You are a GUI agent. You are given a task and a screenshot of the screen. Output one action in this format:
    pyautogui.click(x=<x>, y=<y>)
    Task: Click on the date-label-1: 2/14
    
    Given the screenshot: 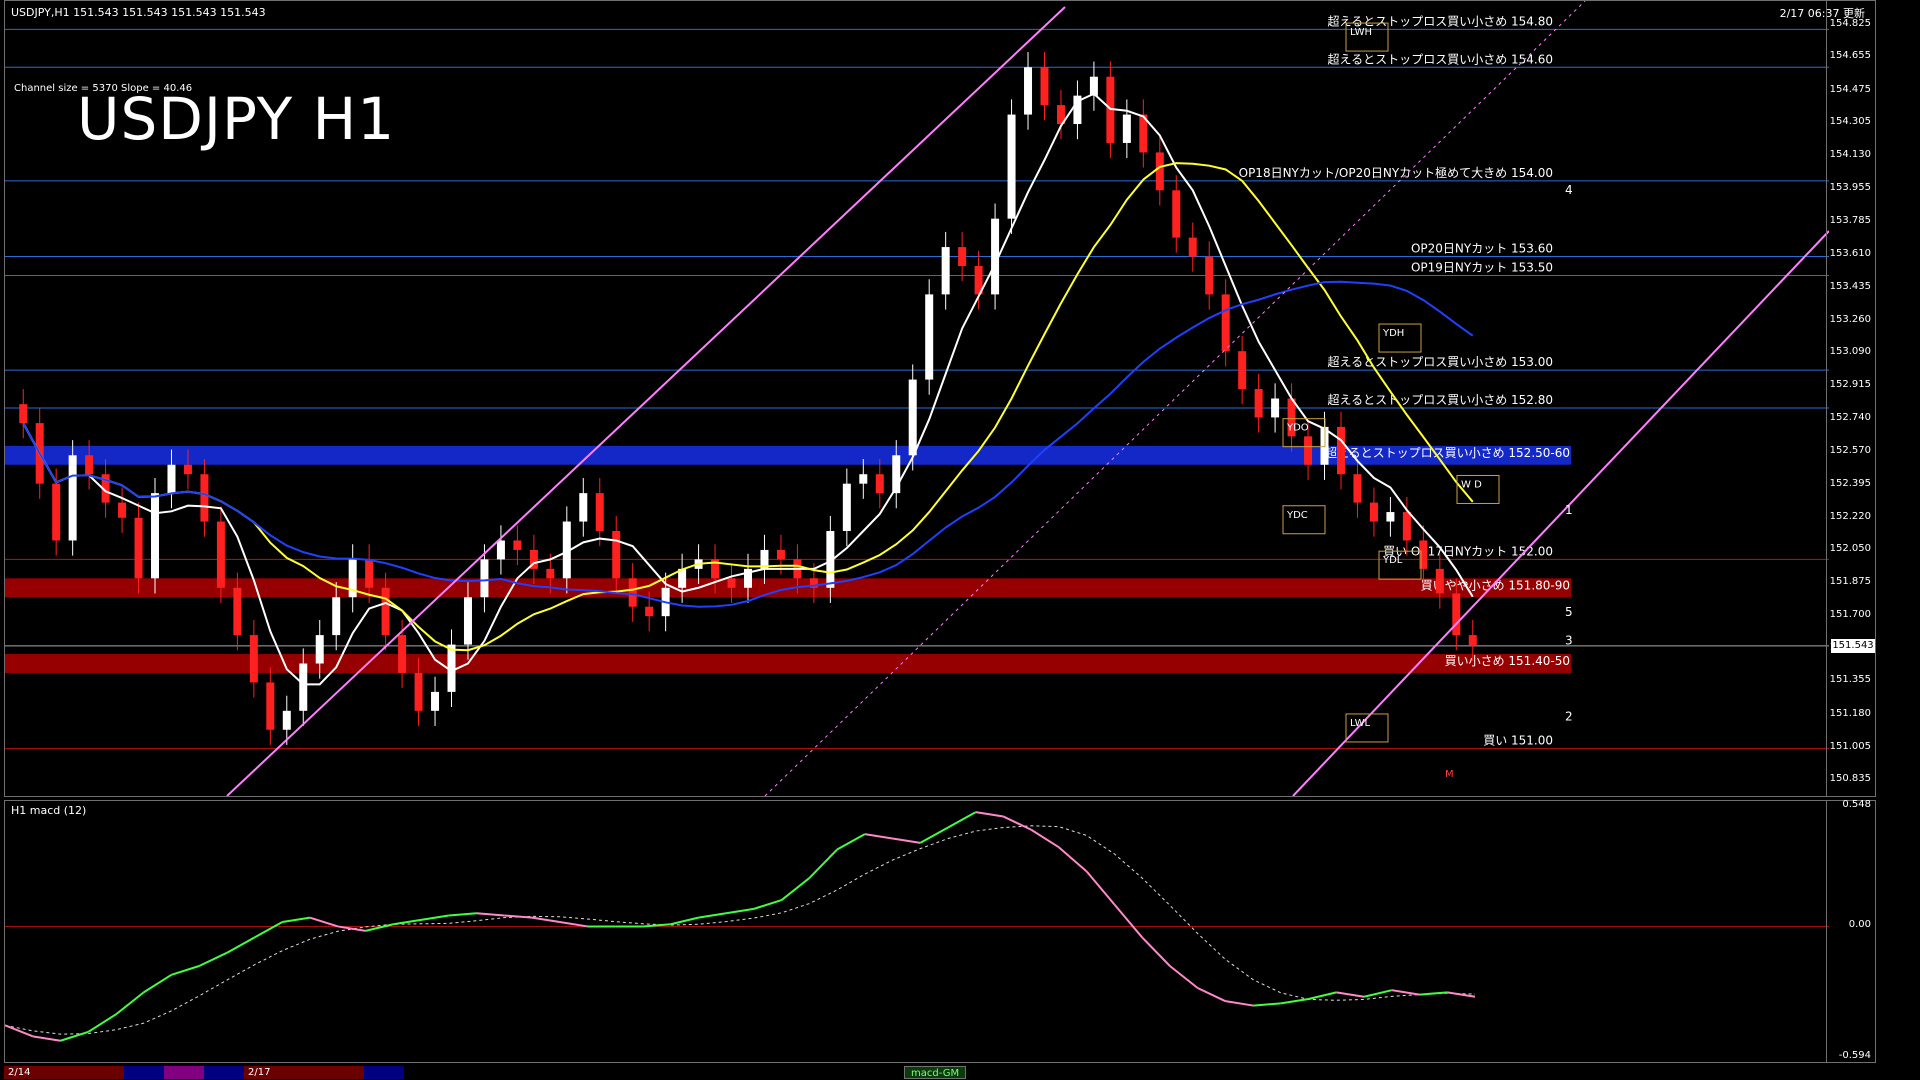 What is the action you would take?
    pyautogui.click(x=64, y=1072)
    